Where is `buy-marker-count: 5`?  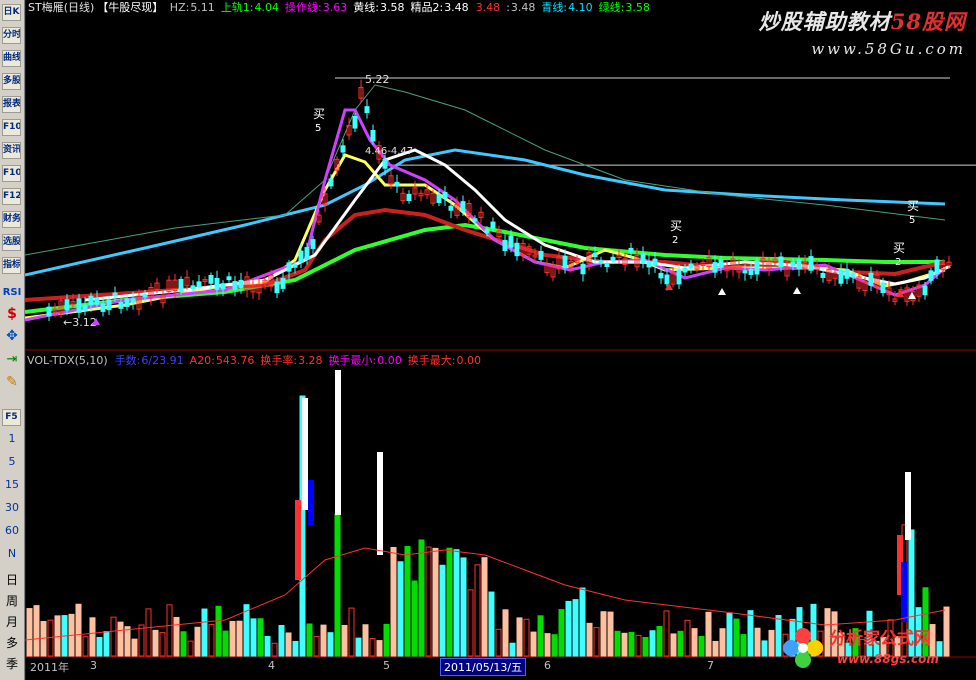
buy-marker-count: 5 is located at coordinates (912, 220).